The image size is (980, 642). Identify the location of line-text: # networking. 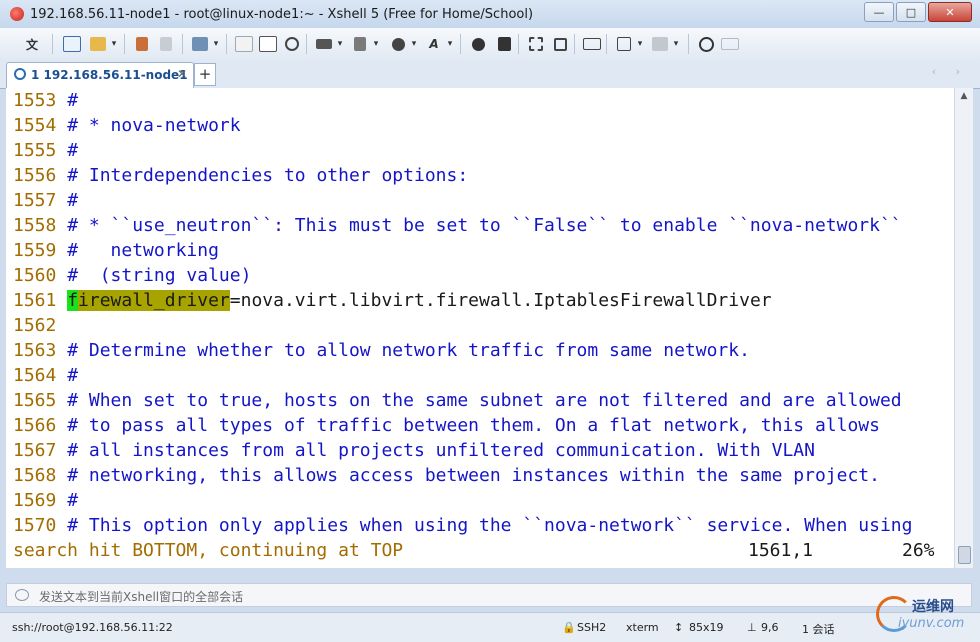
(143, 250).